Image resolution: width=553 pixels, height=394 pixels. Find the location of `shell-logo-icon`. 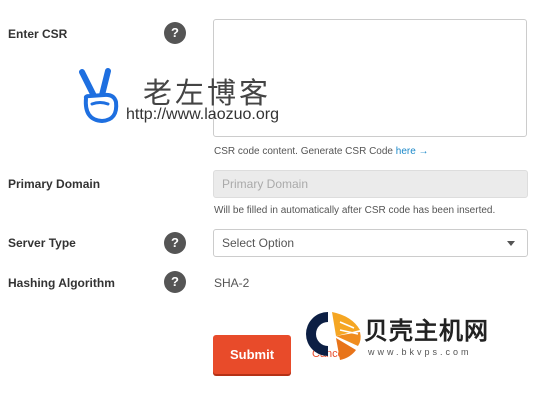

shell-logo-icon is located at coordinates (334, 337).